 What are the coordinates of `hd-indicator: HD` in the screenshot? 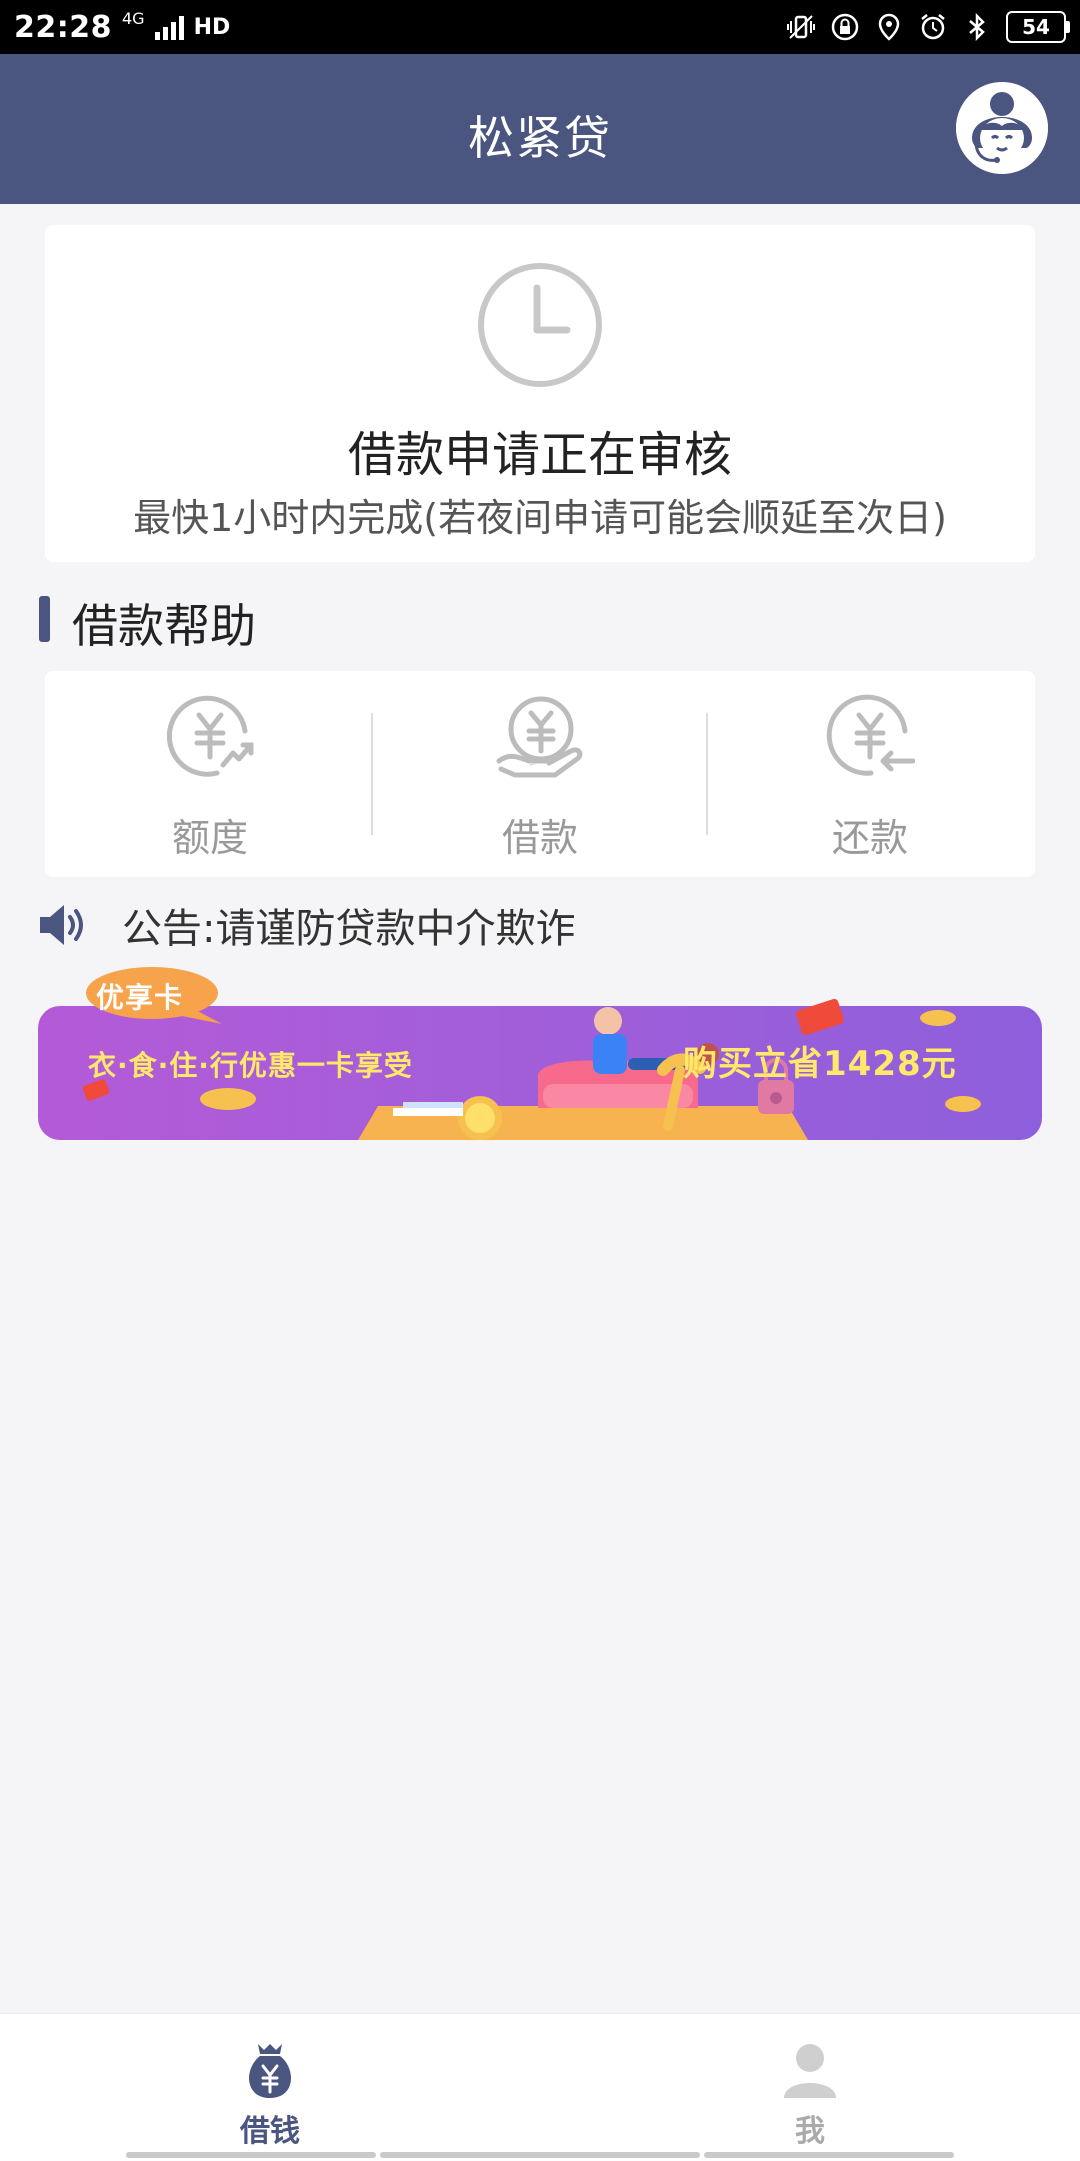 It's located at (212, 27).